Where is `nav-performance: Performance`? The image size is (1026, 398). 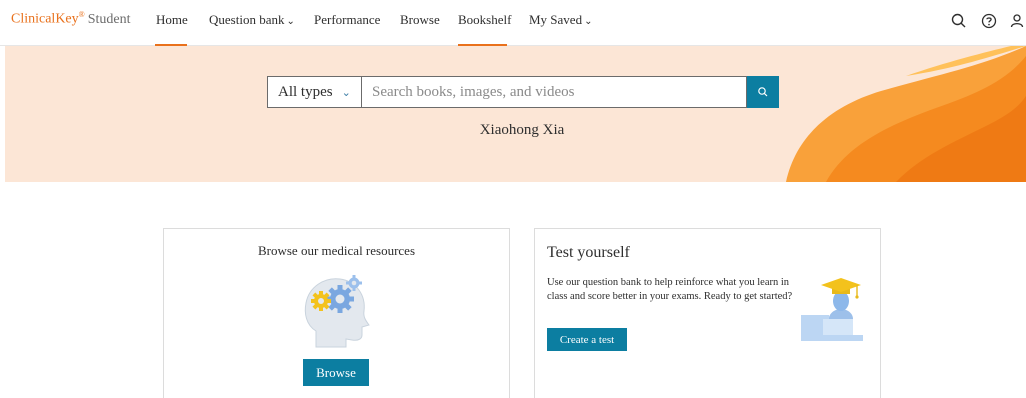
nav-performance: Performance is located at coordinates (347, 20).